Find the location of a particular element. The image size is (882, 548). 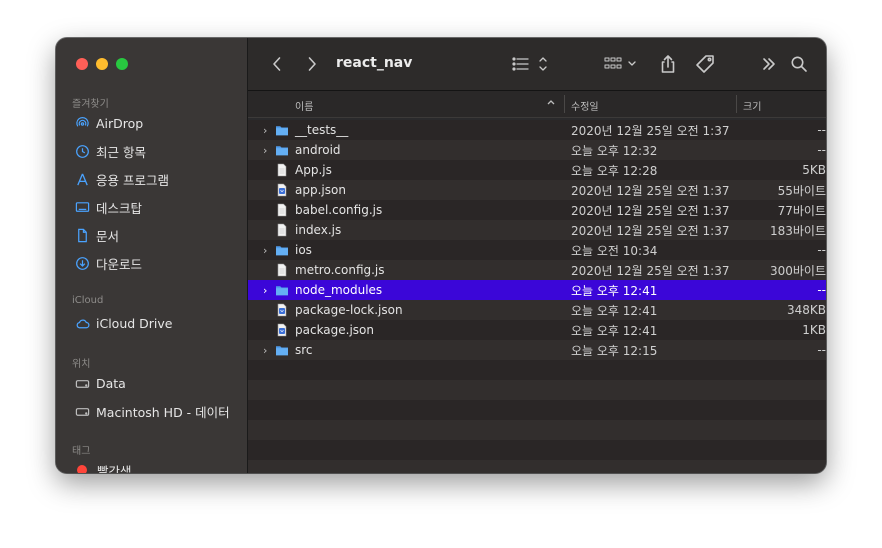

file-row: › android 오늘 오후 12:32 -- is located at coordinates (537, 150).